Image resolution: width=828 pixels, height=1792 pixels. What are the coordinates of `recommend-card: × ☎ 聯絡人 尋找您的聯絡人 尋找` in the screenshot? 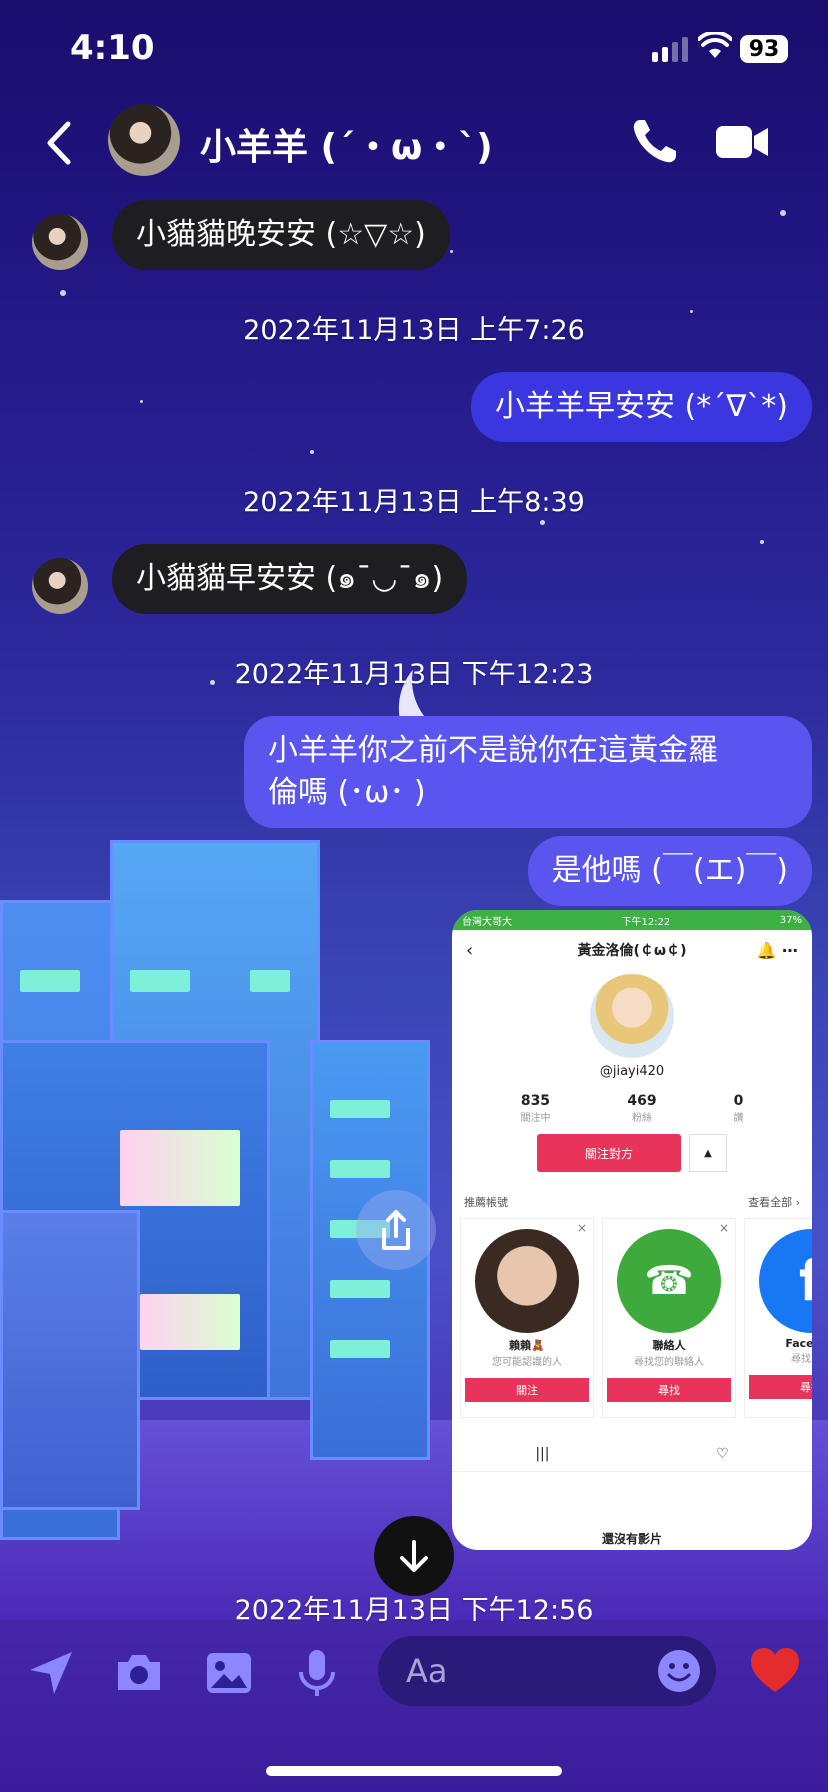 It's located at (669, 1318).